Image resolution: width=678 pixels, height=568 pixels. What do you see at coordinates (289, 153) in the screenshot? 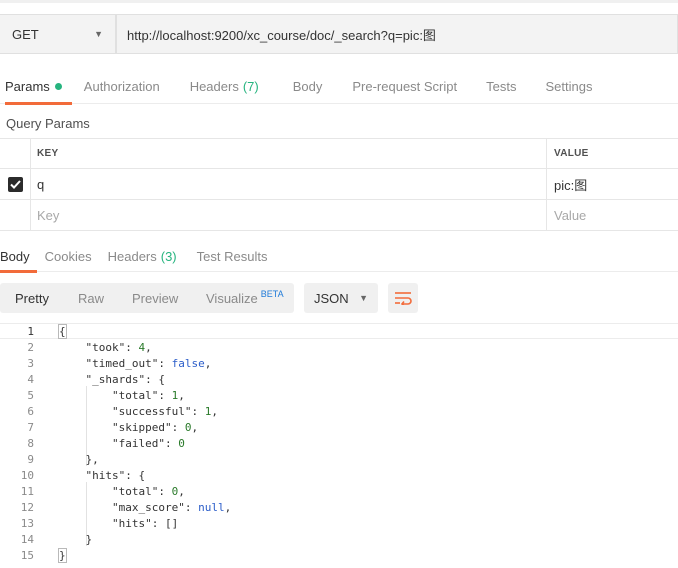
I see `column-key-header: KEY` at bounding box center [289, 153].